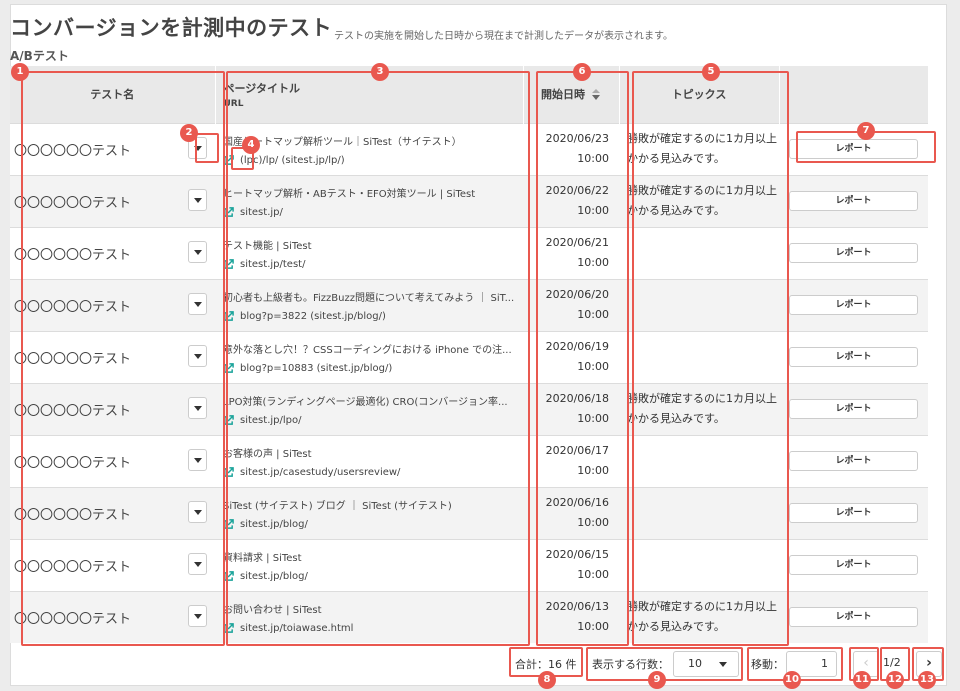  What do you see at coordinates (373, 160) in the screenshot?
I see `page-url: (lpc)/lp/ (sitest.jp/lp/)` at bounding box center [373, 160].